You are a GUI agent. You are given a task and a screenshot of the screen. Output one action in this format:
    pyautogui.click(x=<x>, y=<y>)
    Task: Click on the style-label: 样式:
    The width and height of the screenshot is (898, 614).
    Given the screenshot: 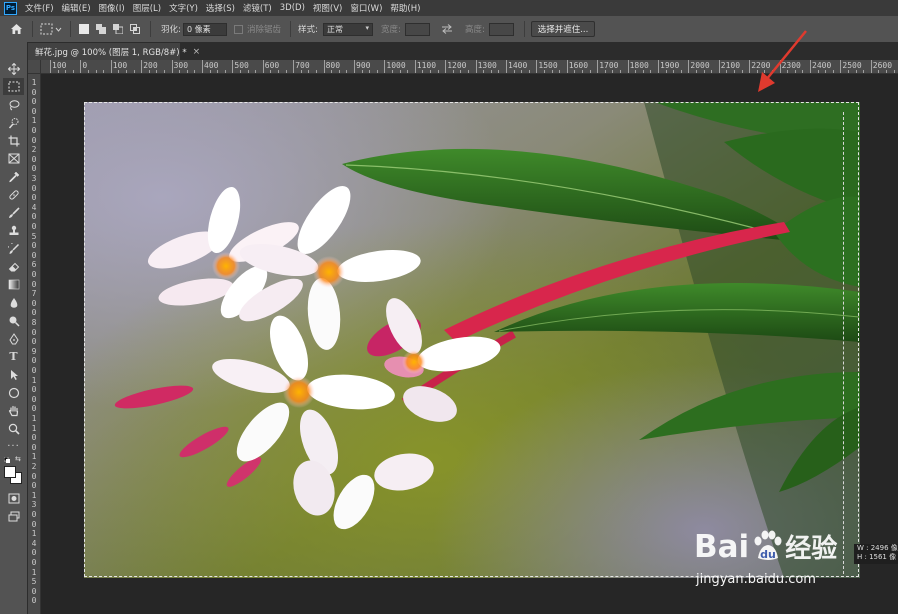 What is the action you would take?
    pyautogui.click(x=308, y=30)
    